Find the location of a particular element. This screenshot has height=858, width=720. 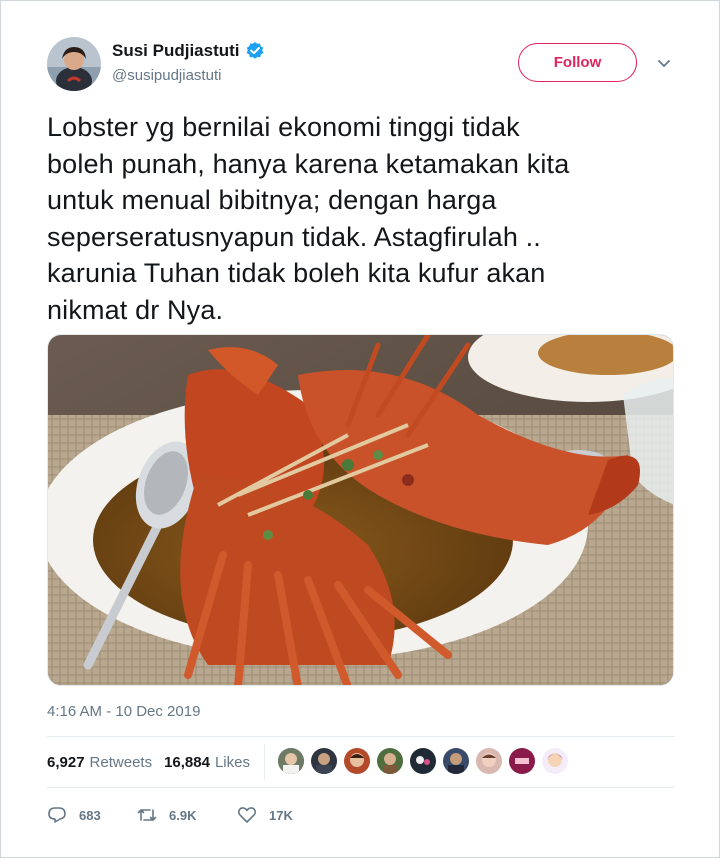

retweets-count: 6,927 is located at coordinates (66, 762).